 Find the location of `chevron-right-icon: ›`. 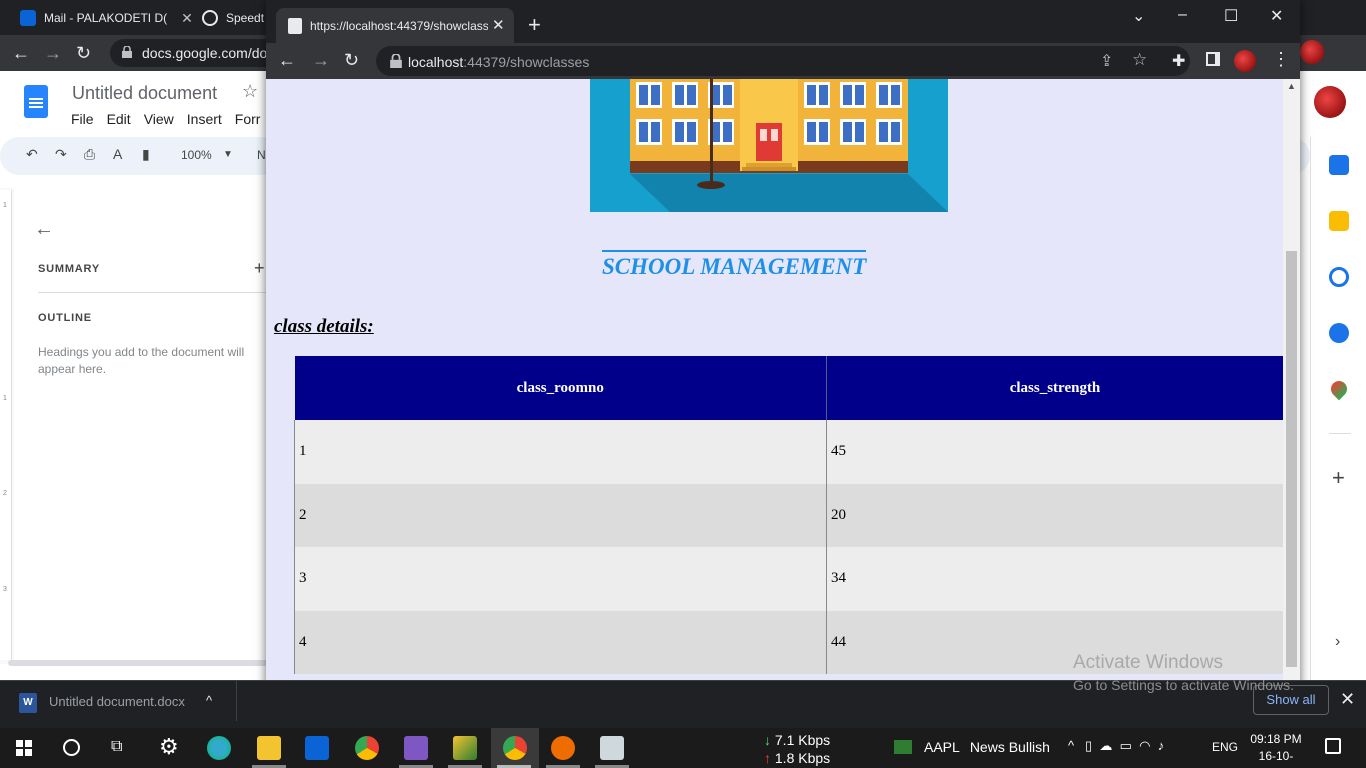

chevron-right-icon: › is located at coordinates (1337, 642).